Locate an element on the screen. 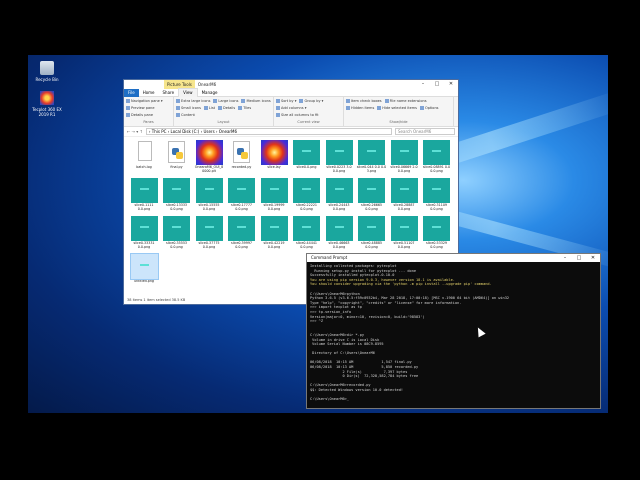  desktop-icon-recycle-bin: Recycle Bin is located at coordinates (47, 71).